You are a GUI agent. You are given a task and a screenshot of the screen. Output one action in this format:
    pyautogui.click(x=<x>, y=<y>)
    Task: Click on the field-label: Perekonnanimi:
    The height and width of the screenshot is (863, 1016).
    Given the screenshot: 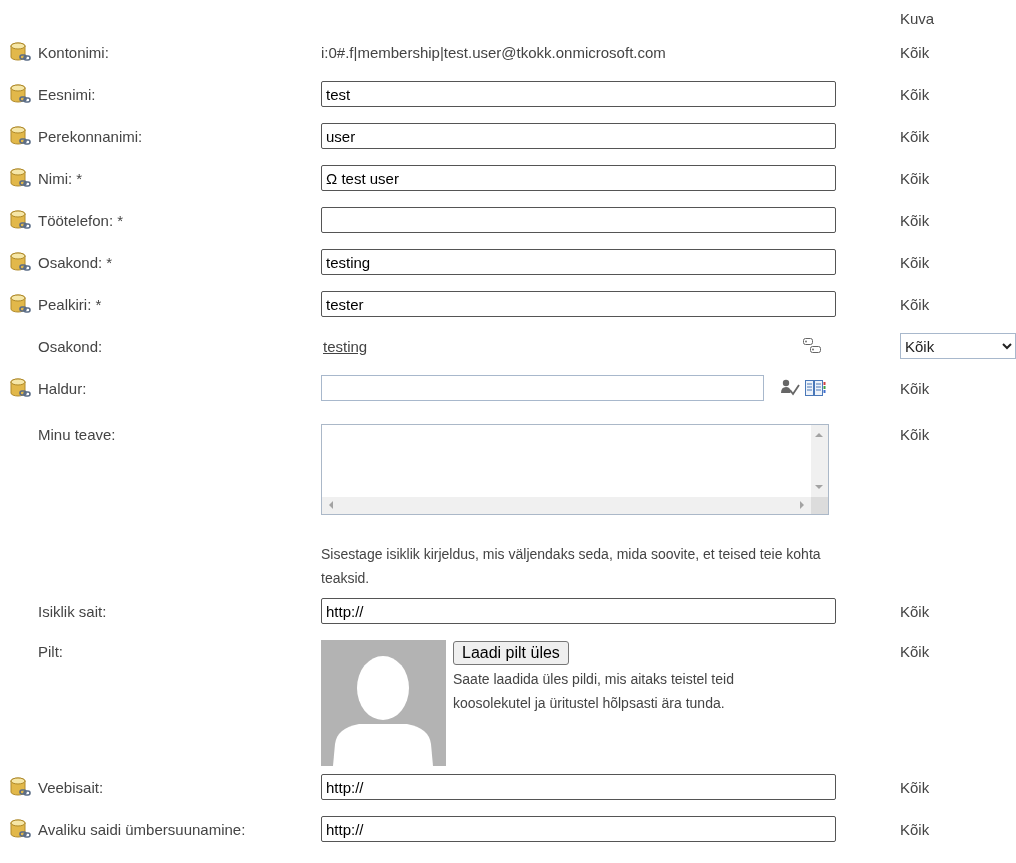 What is the action you would take?
    pyautogui.click(x=90, y=136)
    